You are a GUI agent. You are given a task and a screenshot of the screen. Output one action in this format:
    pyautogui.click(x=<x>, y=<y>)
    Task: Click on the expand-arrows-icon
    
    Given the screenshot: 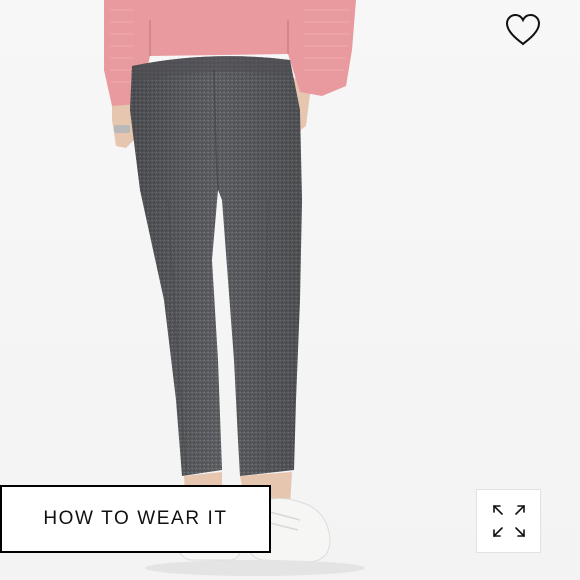 What is the action you would take?
    pyautogui.click(x=508, y=521)
    